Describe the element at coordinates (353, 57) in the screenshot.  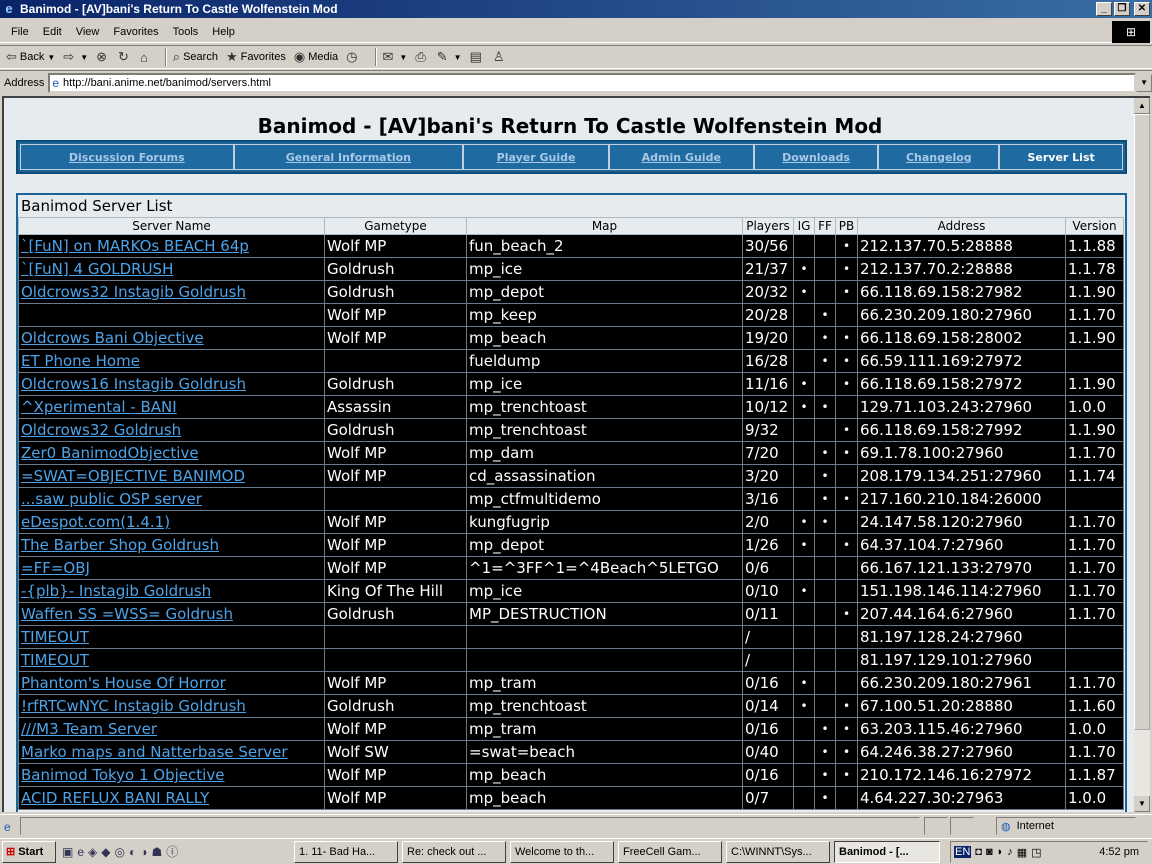
I see `history-button: ◷` at that location.